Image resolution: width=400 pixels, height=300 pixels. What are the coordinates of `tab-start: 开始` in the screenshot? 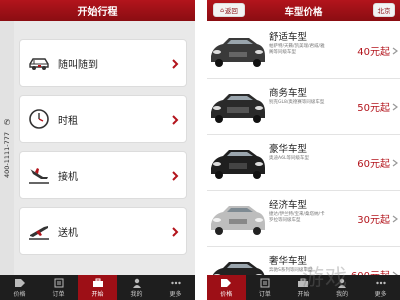 It's located at (97, 287).